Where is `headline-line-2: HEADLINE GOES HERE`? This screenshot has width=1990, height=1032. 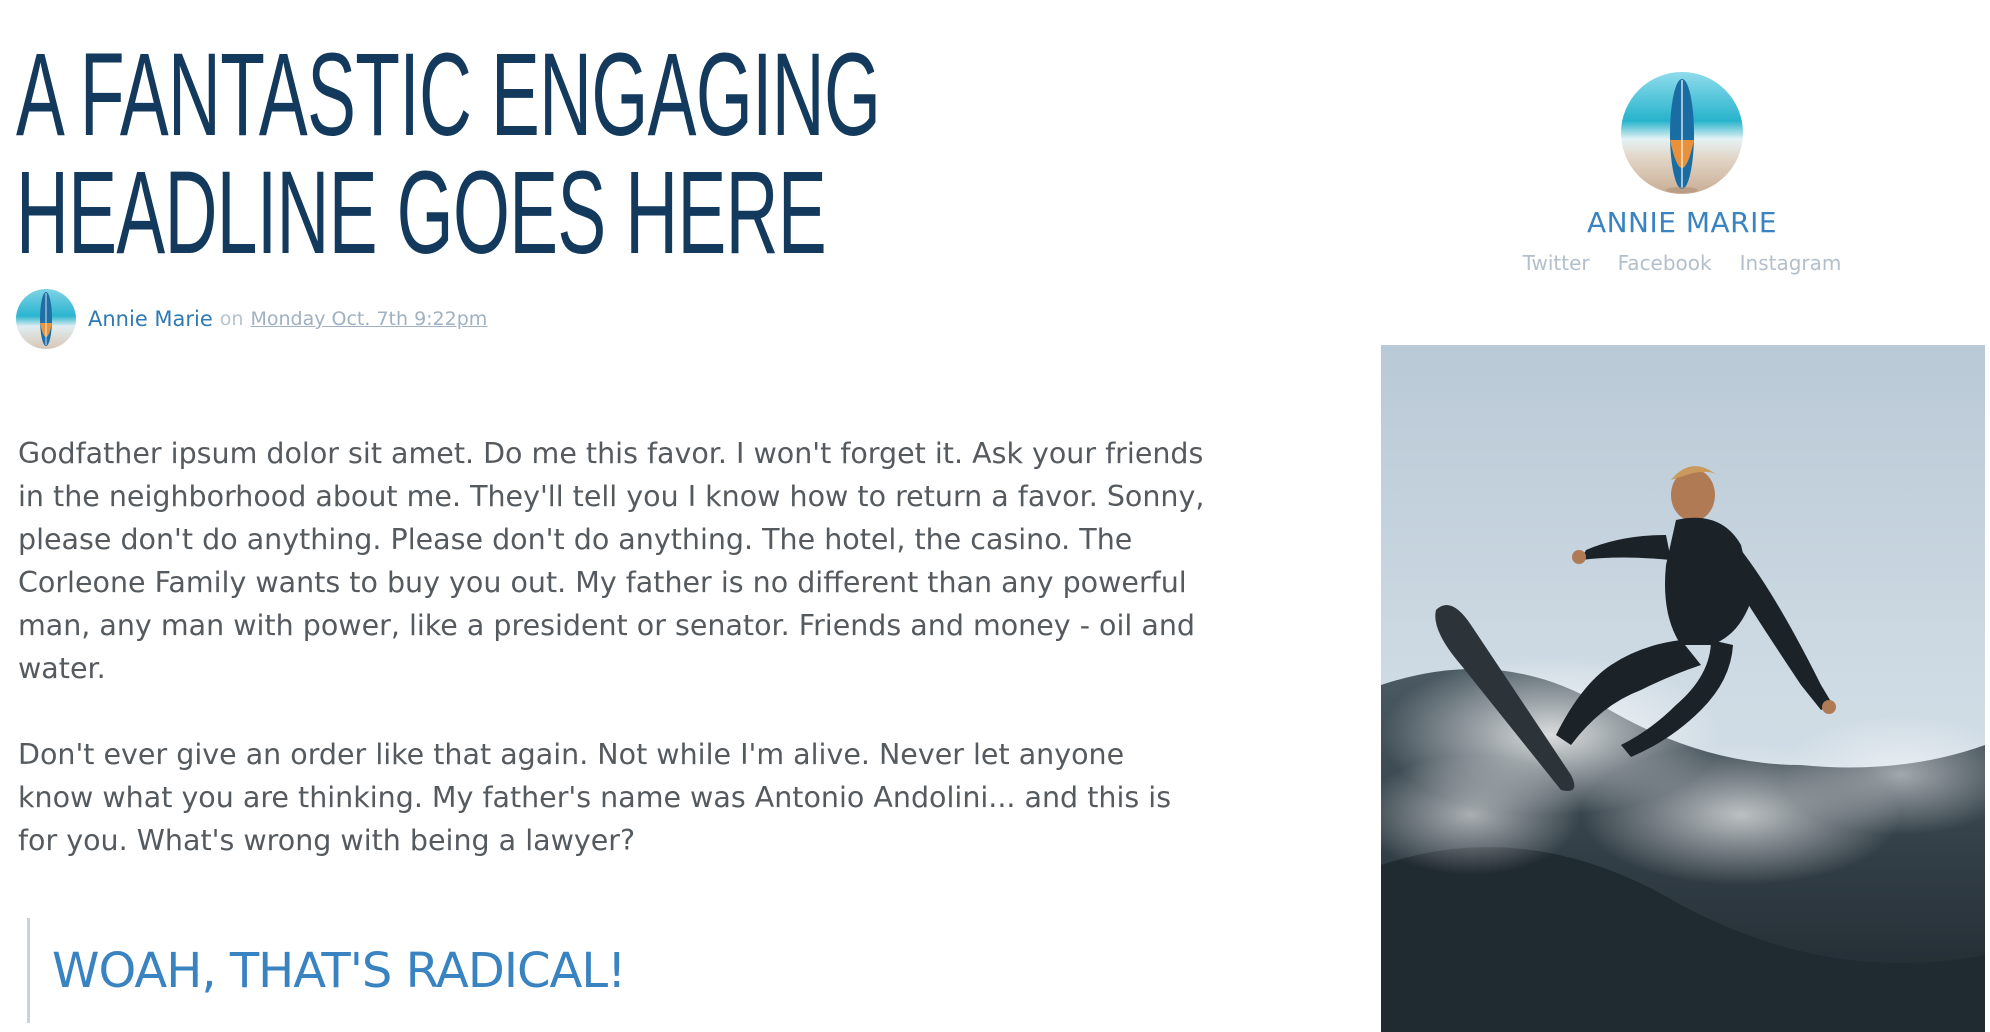 headline-line-2: HEADLINE GOES HERE is located at coordinates (421, 213).